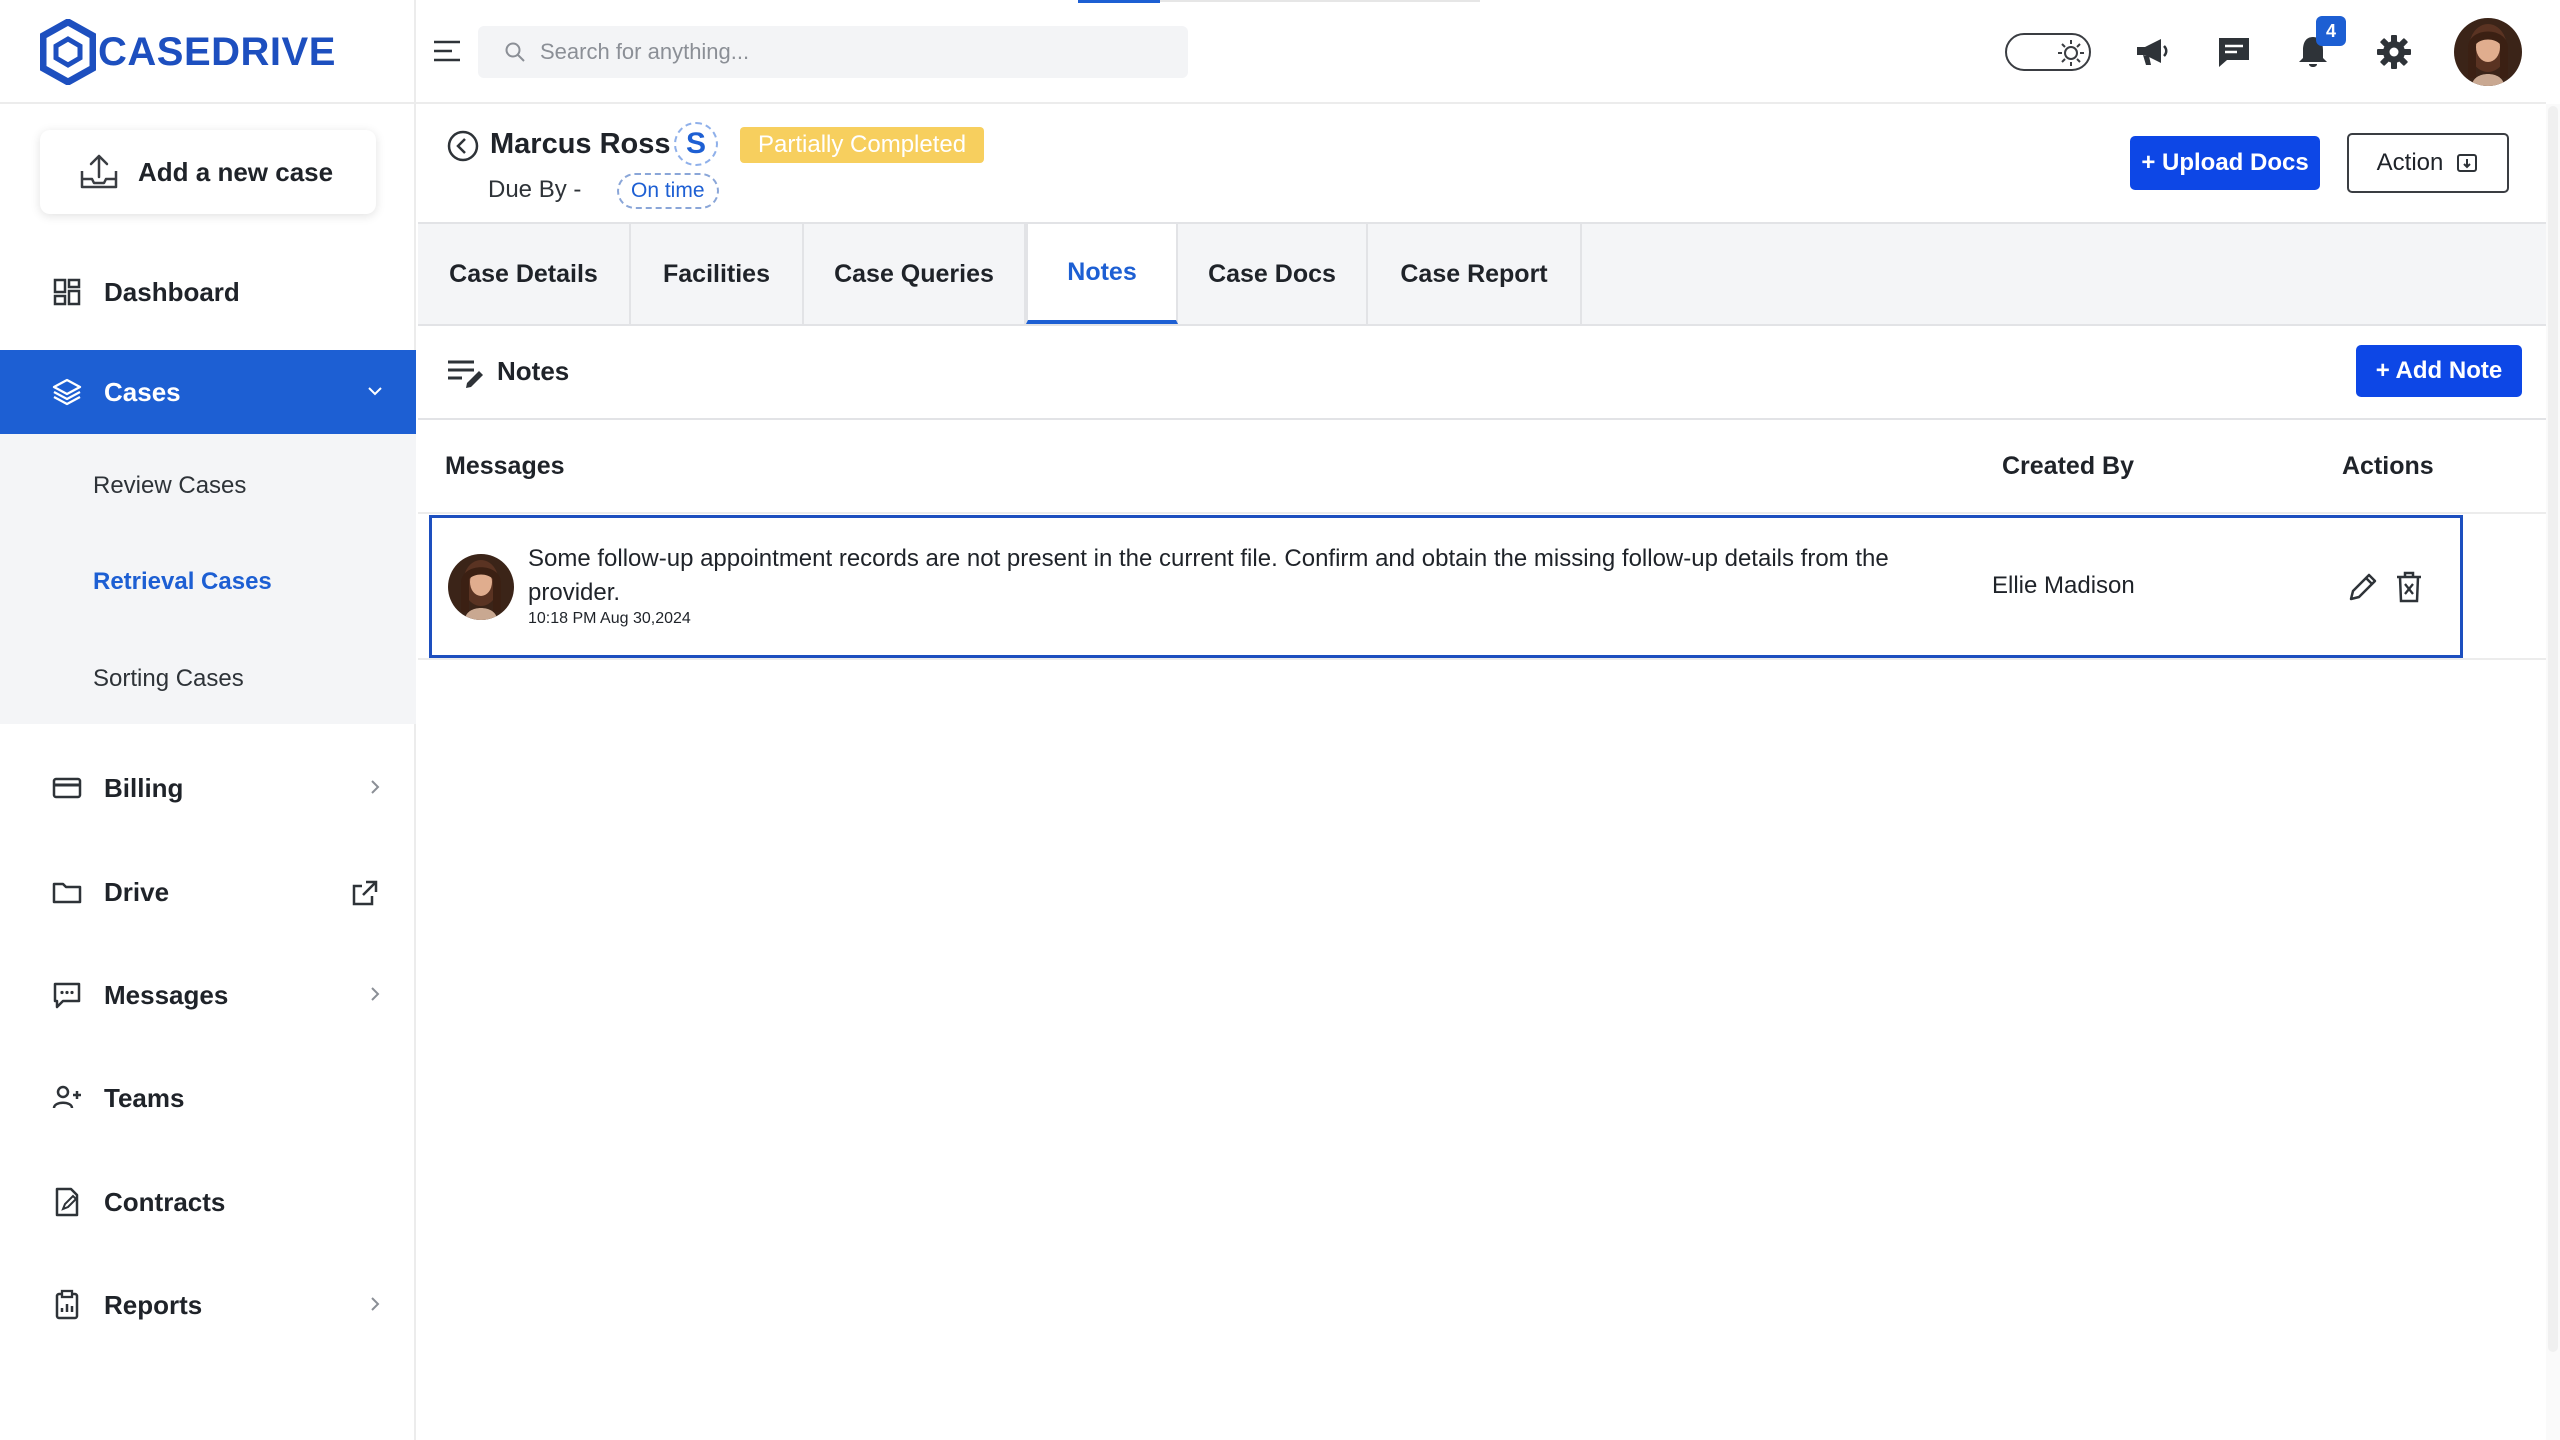 The height and width of the screenshot is (1440, 2560). I want to click on sidebar-item-teams: Teams, so click(208, 1098).